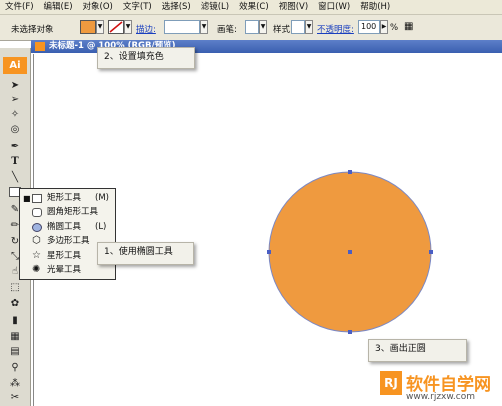 The image size is (502, 406). Describe the element at coordinates (58, 7) in the screenshot. I see `menu-edit: 编辑(E)` at that location.